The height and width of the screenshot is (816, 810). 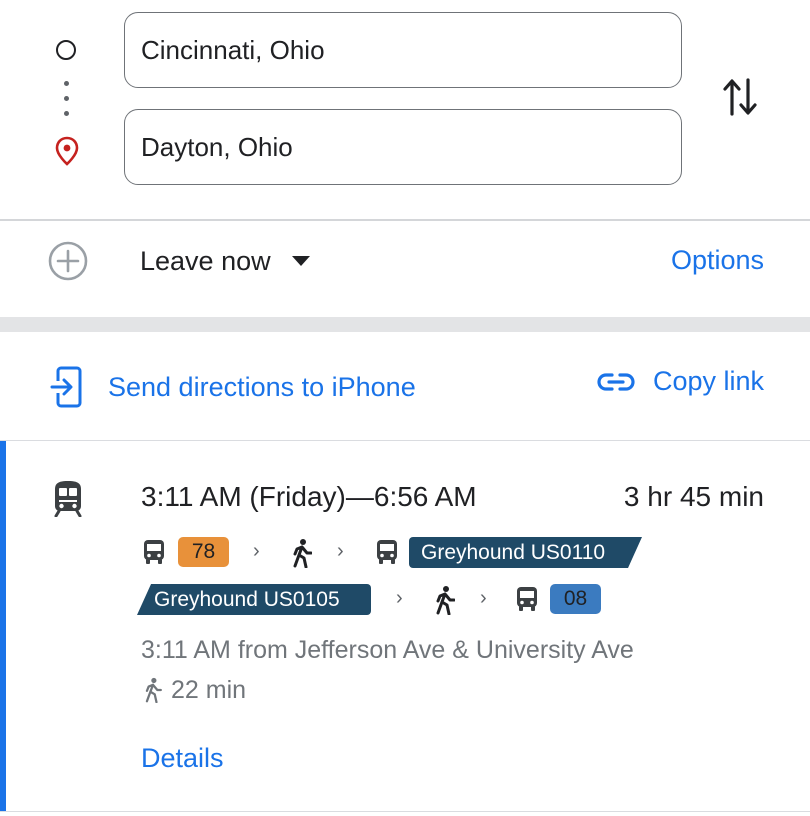 What do you see at coordinates (66, 50) in the screenshot?
I see `origin-circle-icon` at bounding box center [66, 50].